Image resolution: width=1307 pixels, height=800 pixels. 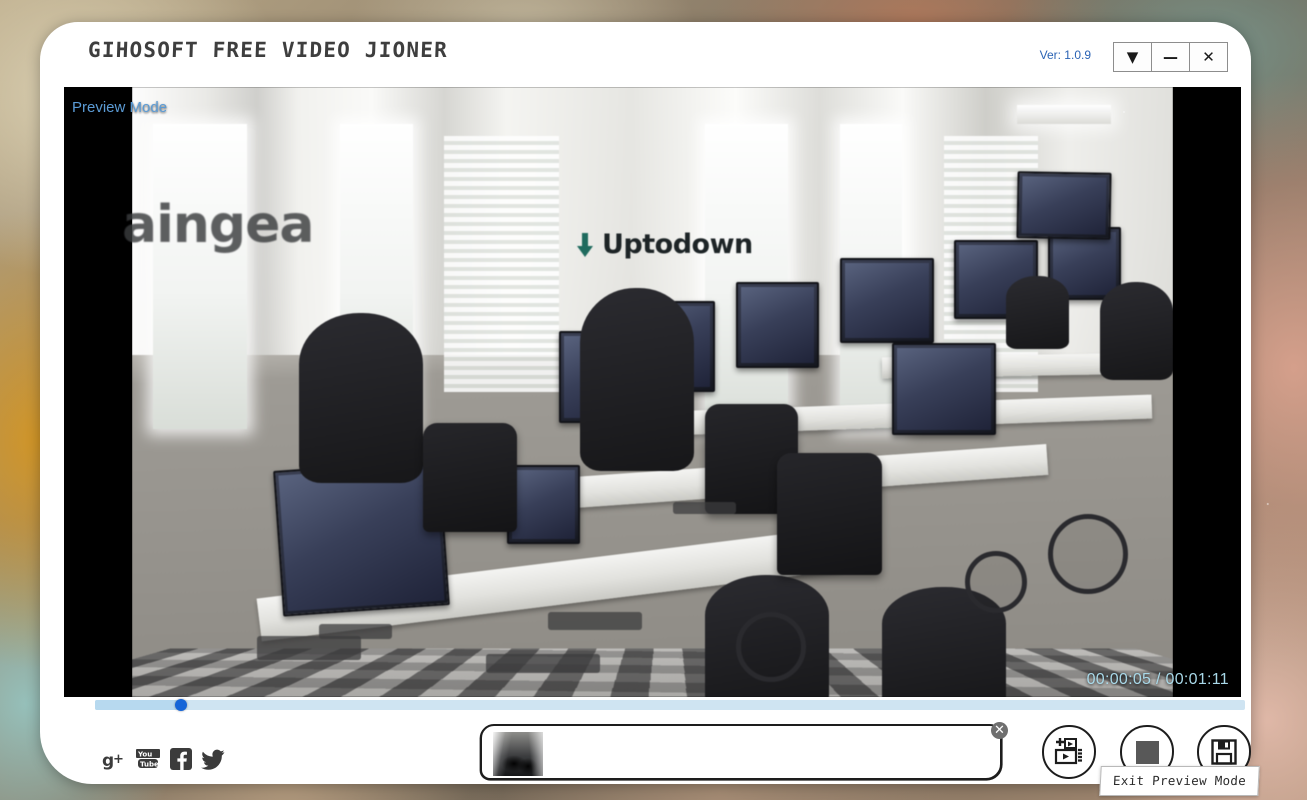 I want to click on facebook-icon, so click(x=181, y=759).